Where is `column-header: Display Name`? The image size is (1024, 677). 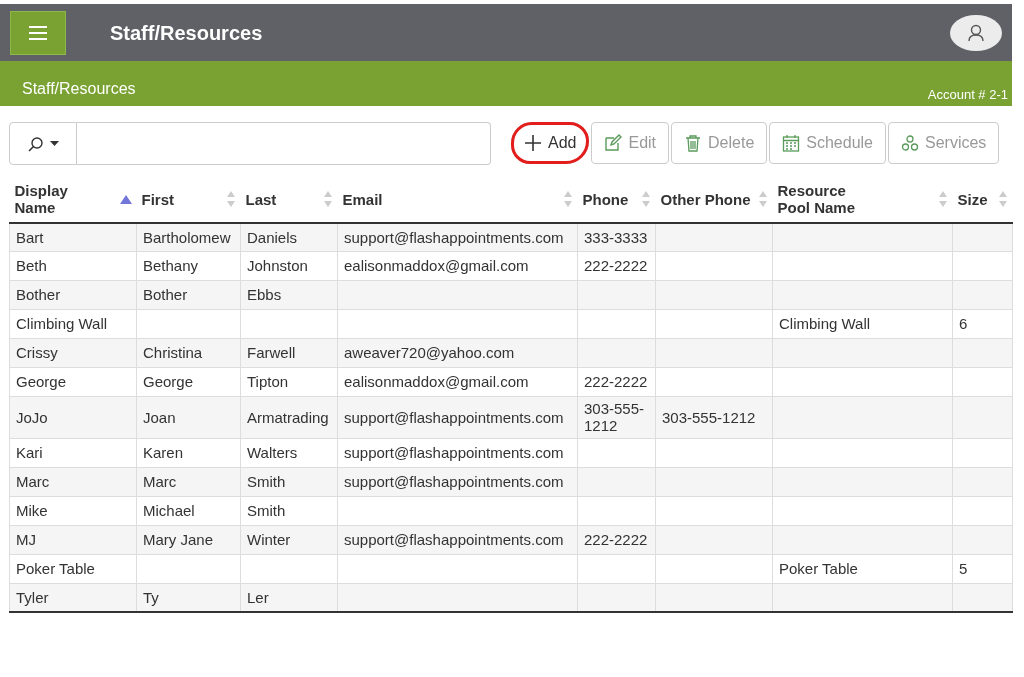 column-header: Display Name is located at coordinates (62, 199).